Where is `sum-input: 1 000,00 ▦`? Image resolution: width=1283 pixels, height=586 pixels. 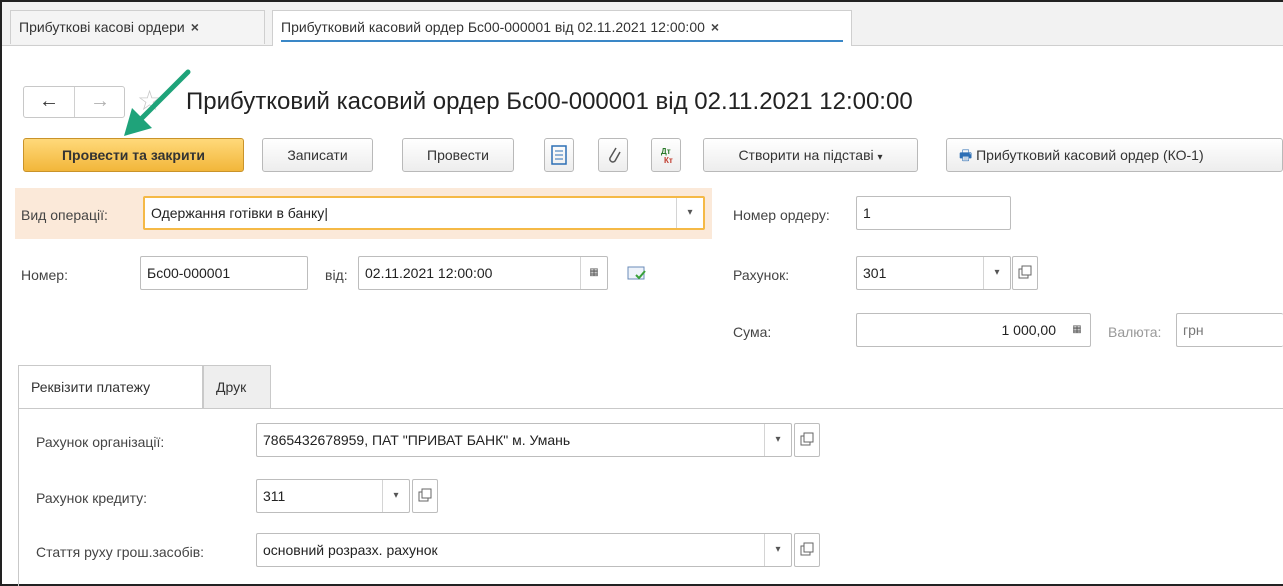 sum-input: 1 000,00 ▦ is located at coordinates (973, 330).